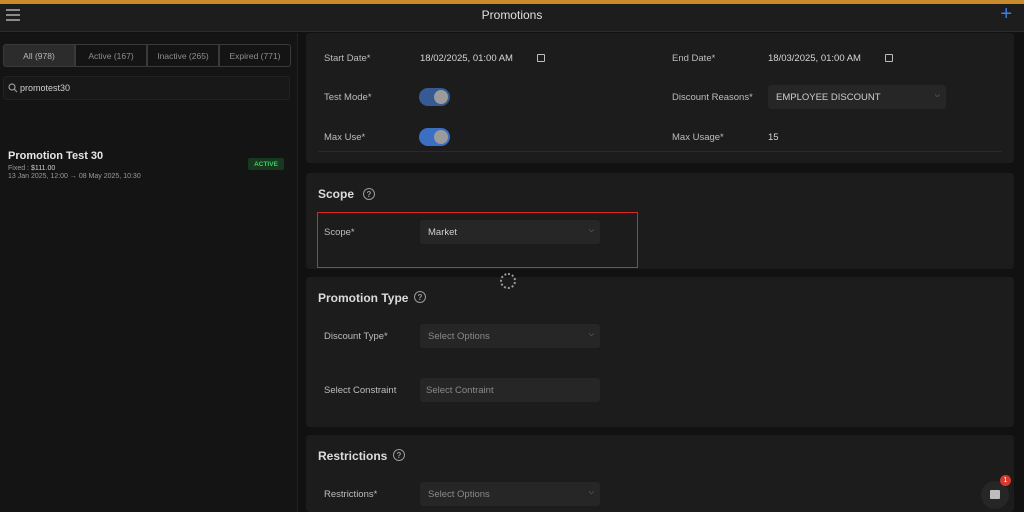 The image size is (1024, 512). What do you see at coordinates (347, 58) in the screenshot?
I see `start-date-label: Start Date*` at bounding box center [347, 58].